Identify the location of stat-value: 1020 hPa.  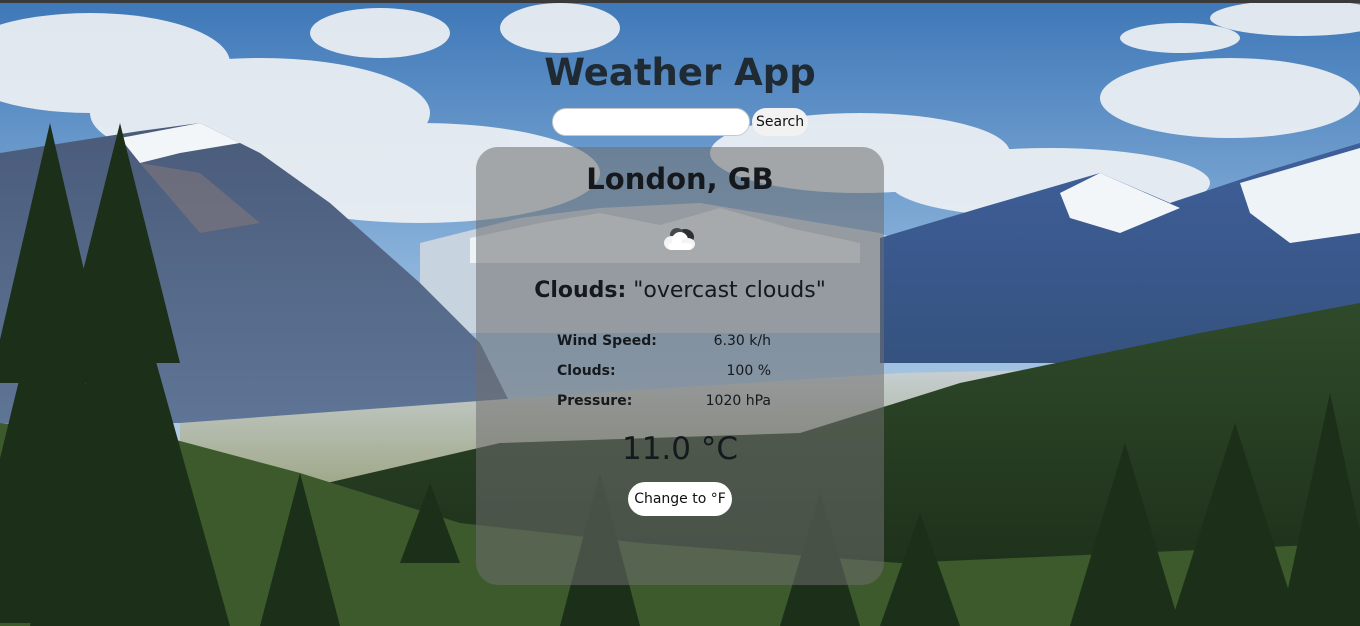
(738, 401).